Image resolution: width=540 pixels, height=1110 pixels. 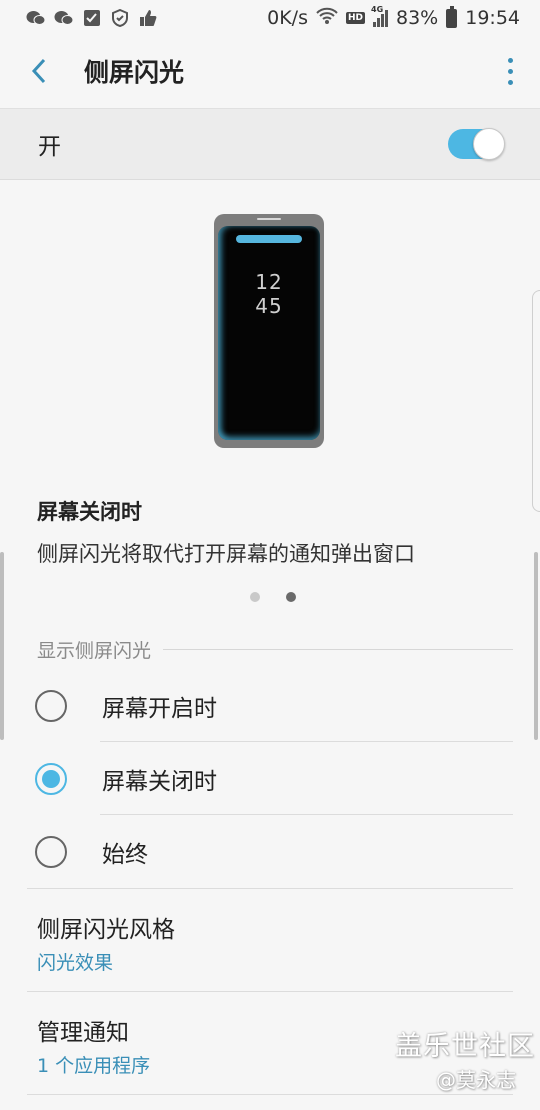 What do you see at coordinates (270, 779) in the screenshot?
I see `radio-option-screen-off: 屏幕关闭时` at bounding box center [270, 779].